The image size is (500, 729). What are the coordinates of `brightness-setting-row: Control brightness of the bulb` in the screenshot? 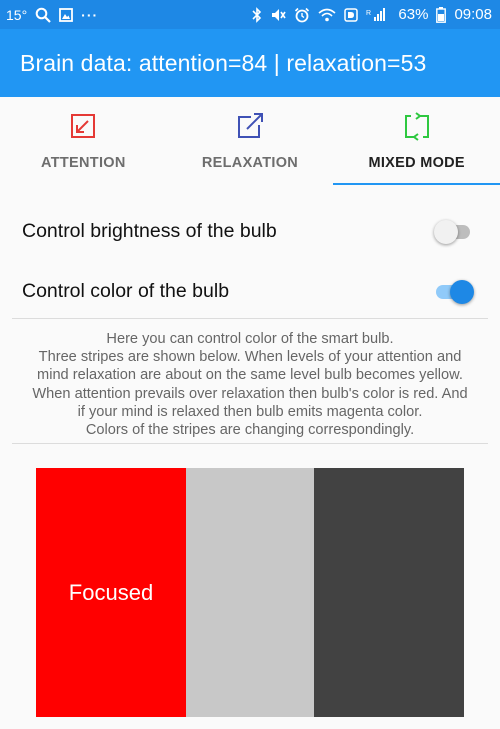 It's located at (250, 231).